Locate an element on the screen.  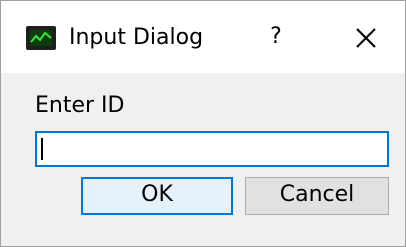
window-title: Input Dialog is located at coordinates (136, 37).